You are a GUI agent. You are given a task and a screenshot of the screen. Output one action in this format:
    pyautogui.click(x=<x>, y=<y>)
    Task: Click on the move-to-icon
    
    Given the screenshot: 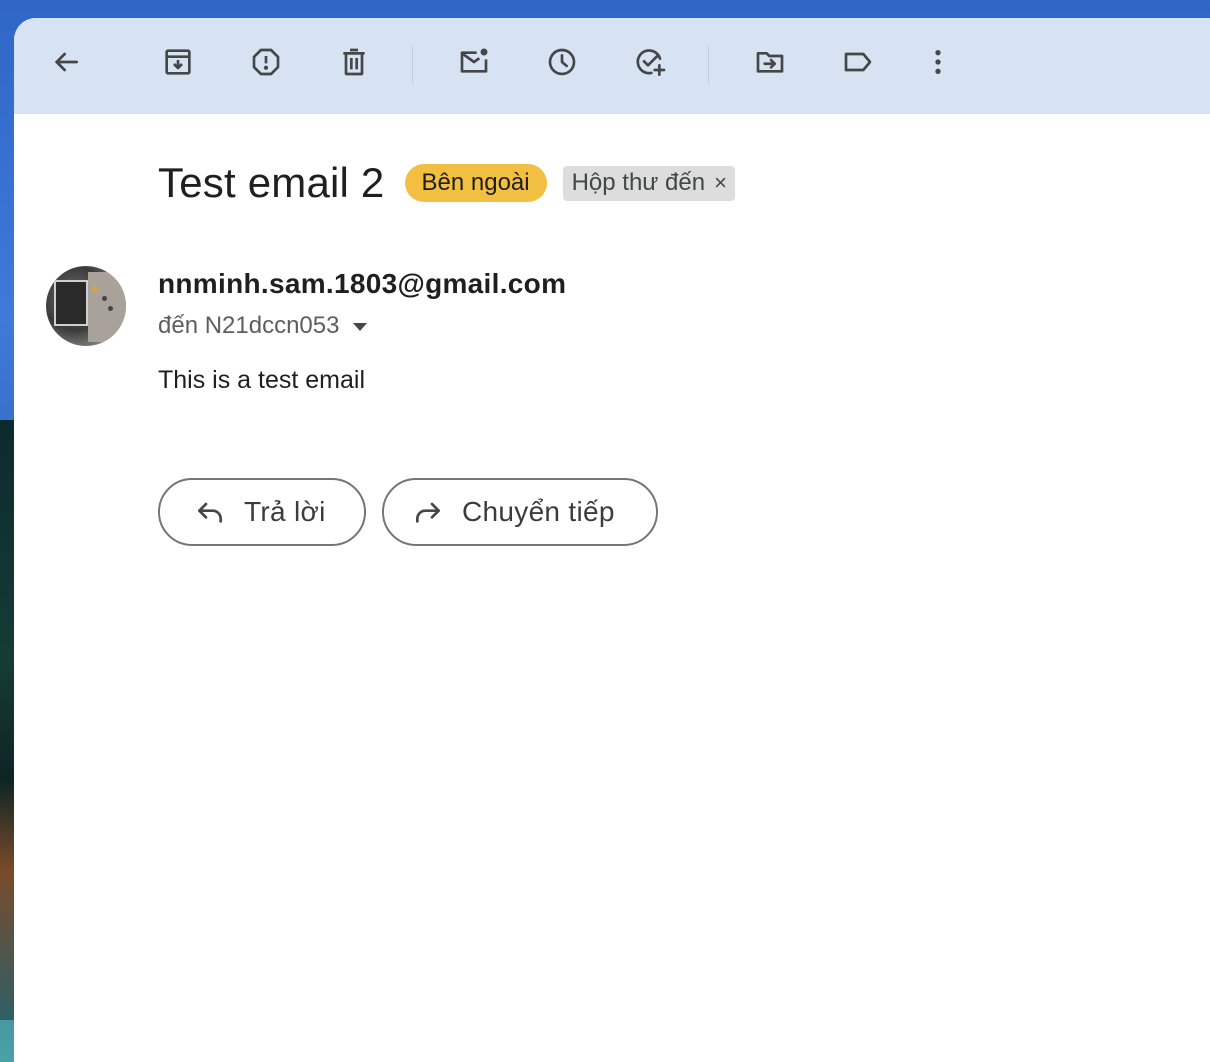 What is the action you would take?
    pyautogui.click(x=770, y=62)
    